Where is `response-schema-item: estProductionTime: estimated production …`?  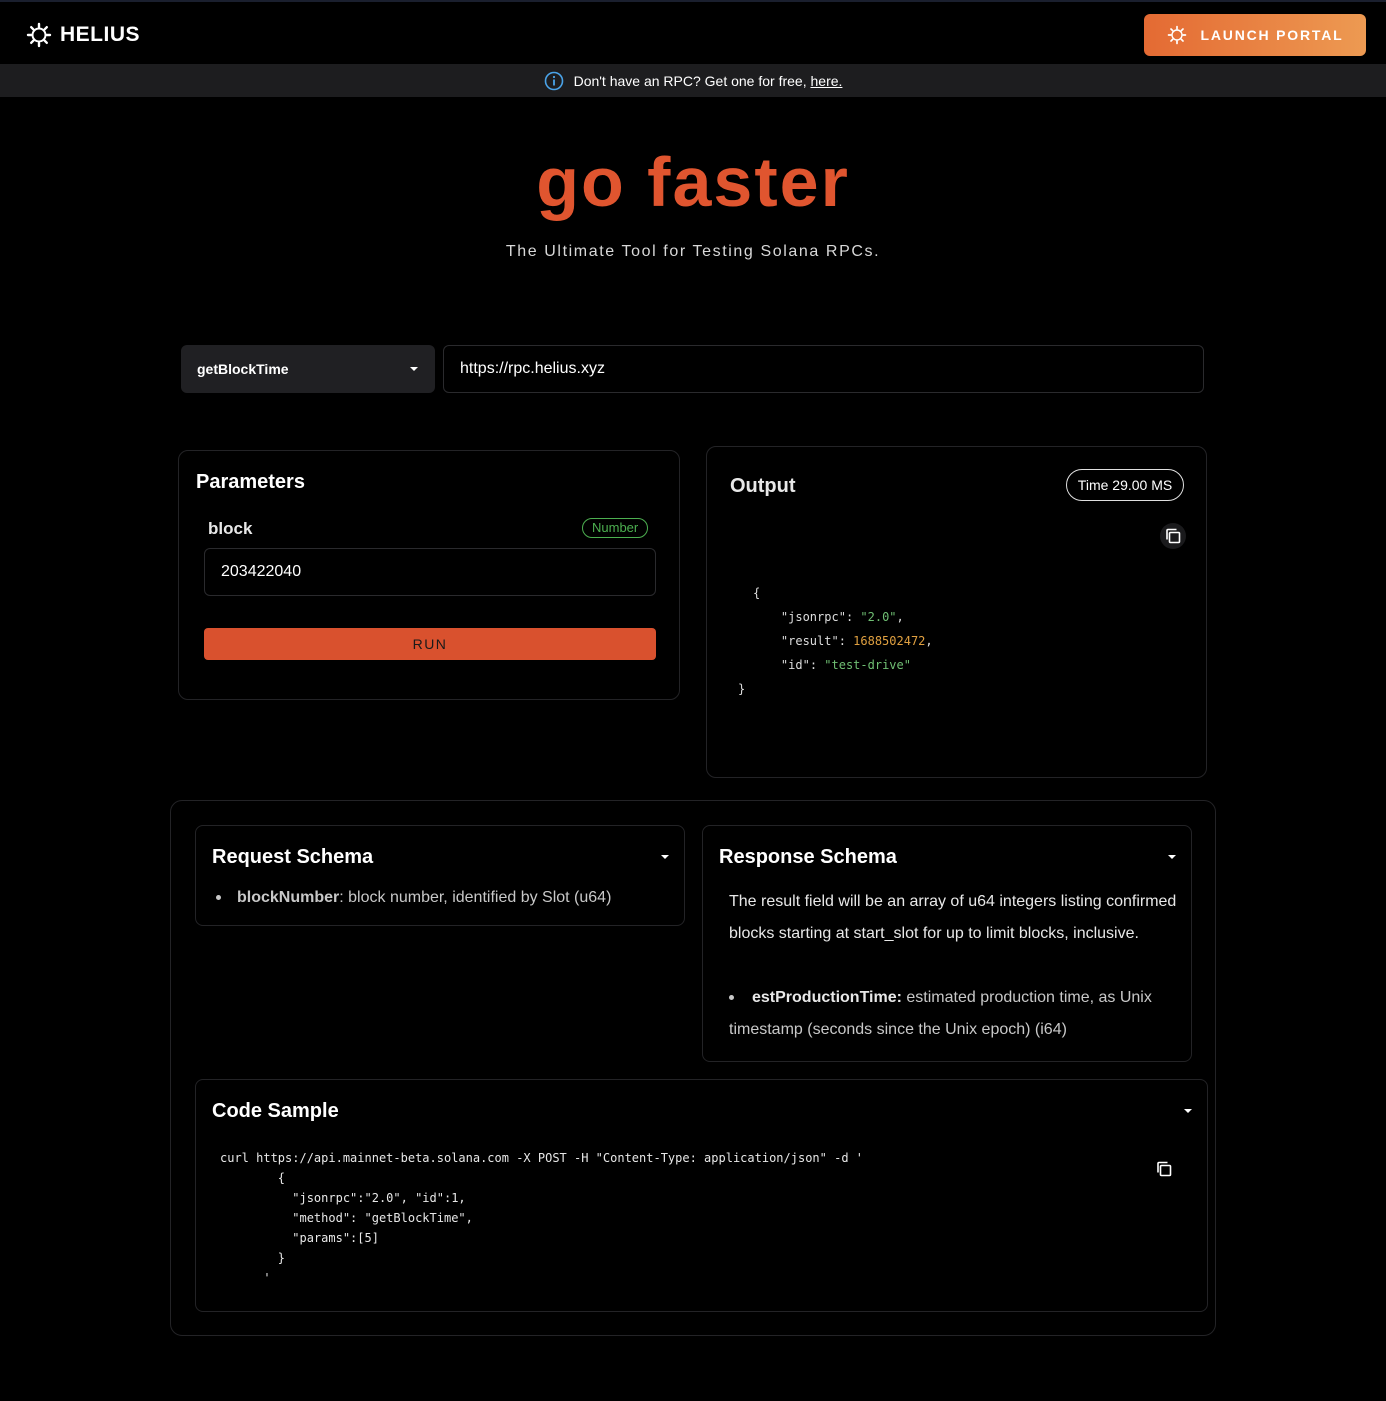
response-schema-item: estProductionTime: estimated production … is located at coordinates (954, 1014).